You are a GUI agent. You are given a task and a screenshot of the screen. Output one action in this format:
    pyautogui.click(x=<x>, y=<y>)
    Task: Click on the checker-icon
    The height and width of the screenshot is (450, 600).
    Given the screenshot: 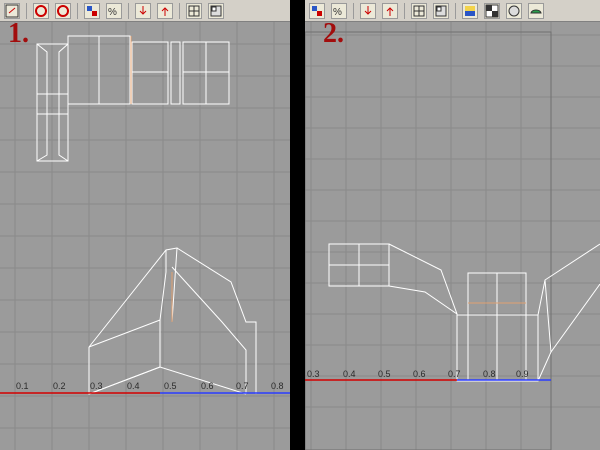 What is the action you would take?
    pyautogui.click(x=492, y=10)
    